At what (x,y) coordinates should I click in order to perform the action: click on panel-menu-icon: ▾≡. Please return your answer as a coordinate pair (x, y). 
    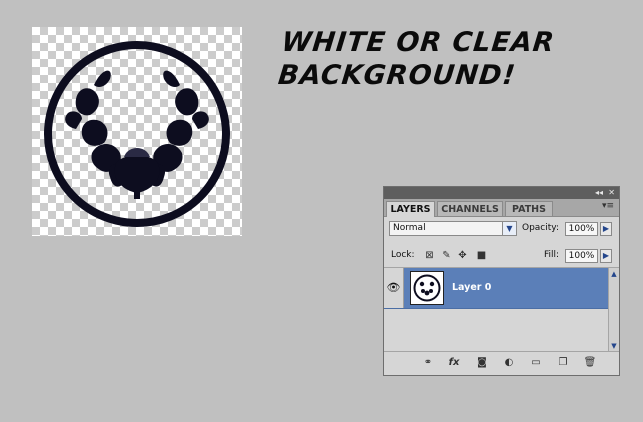
    Looking at the image, I should click on (608, 206).